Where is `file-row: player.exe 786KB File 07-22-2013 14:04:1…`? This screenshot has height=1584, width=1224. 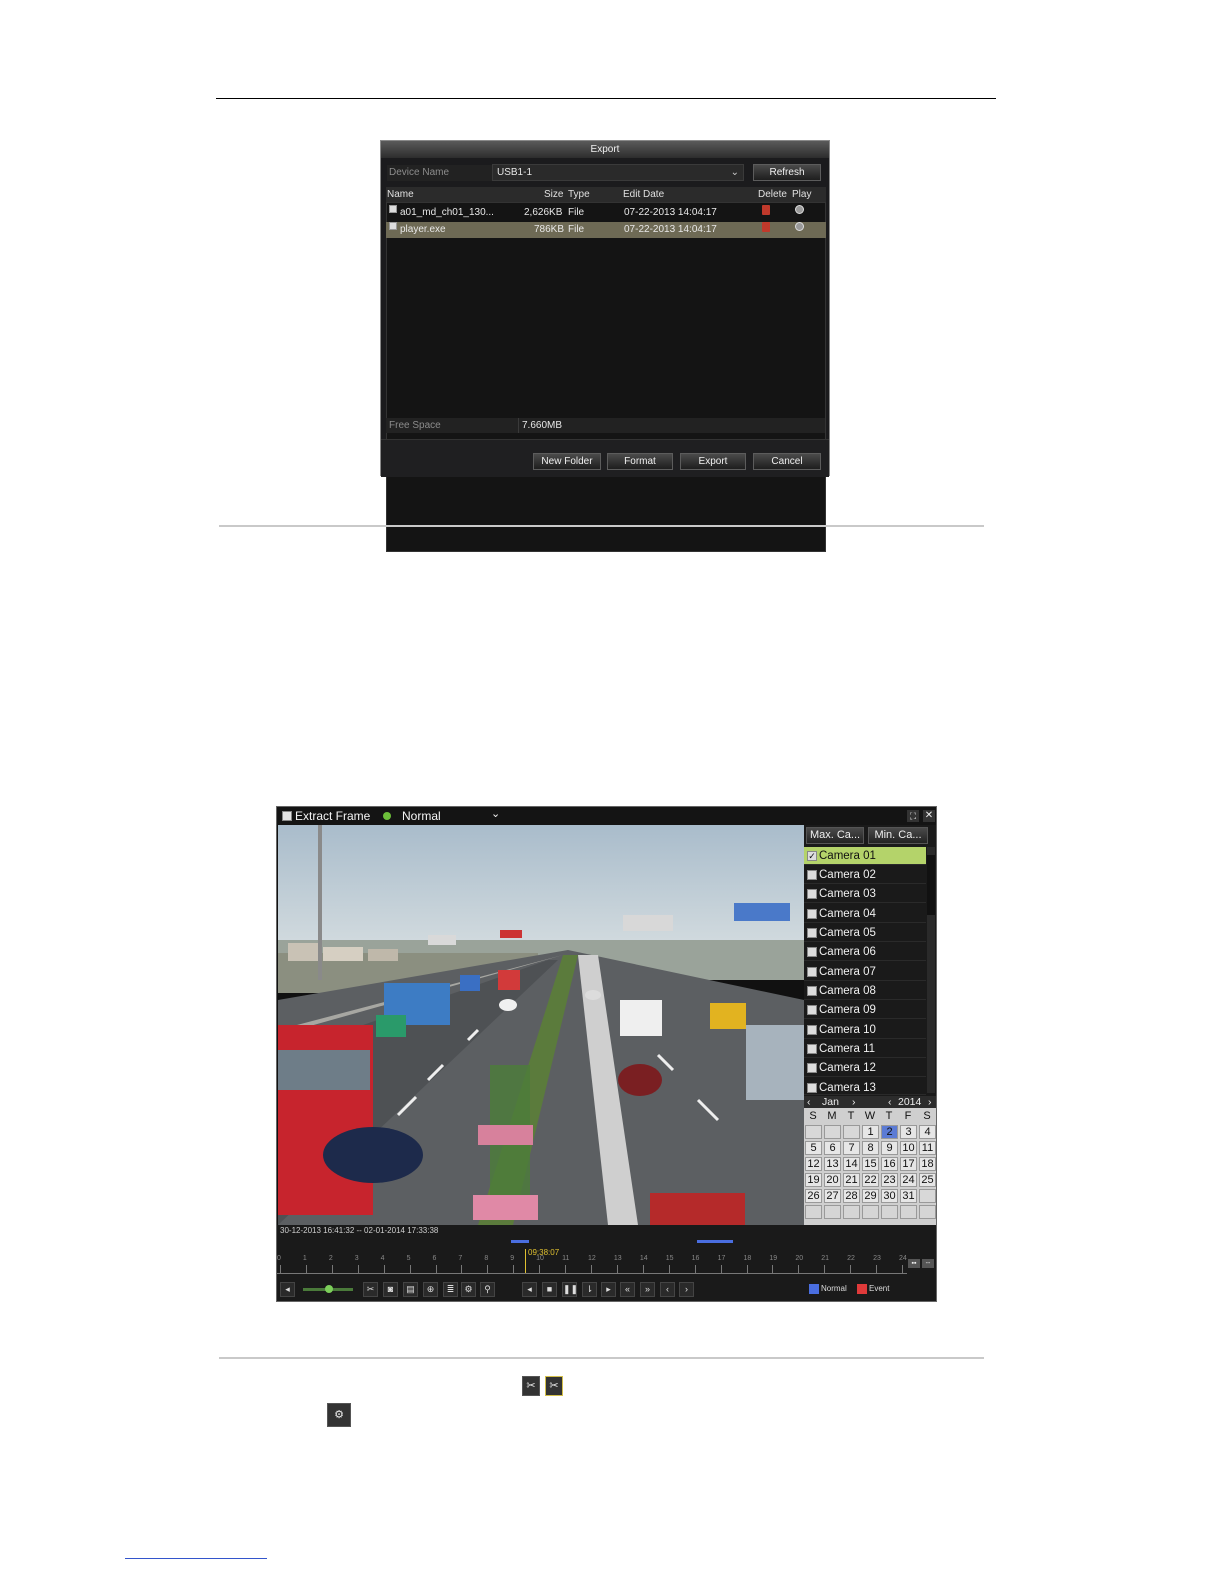 file-row: player.exe 786KB File 07-22-2013 14:04:1… is located at coordinates (606, 230).